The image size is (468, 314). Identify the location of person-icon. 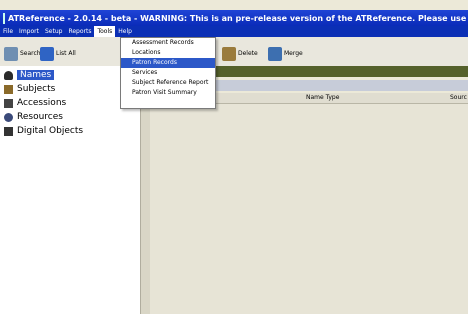
(8, 75).